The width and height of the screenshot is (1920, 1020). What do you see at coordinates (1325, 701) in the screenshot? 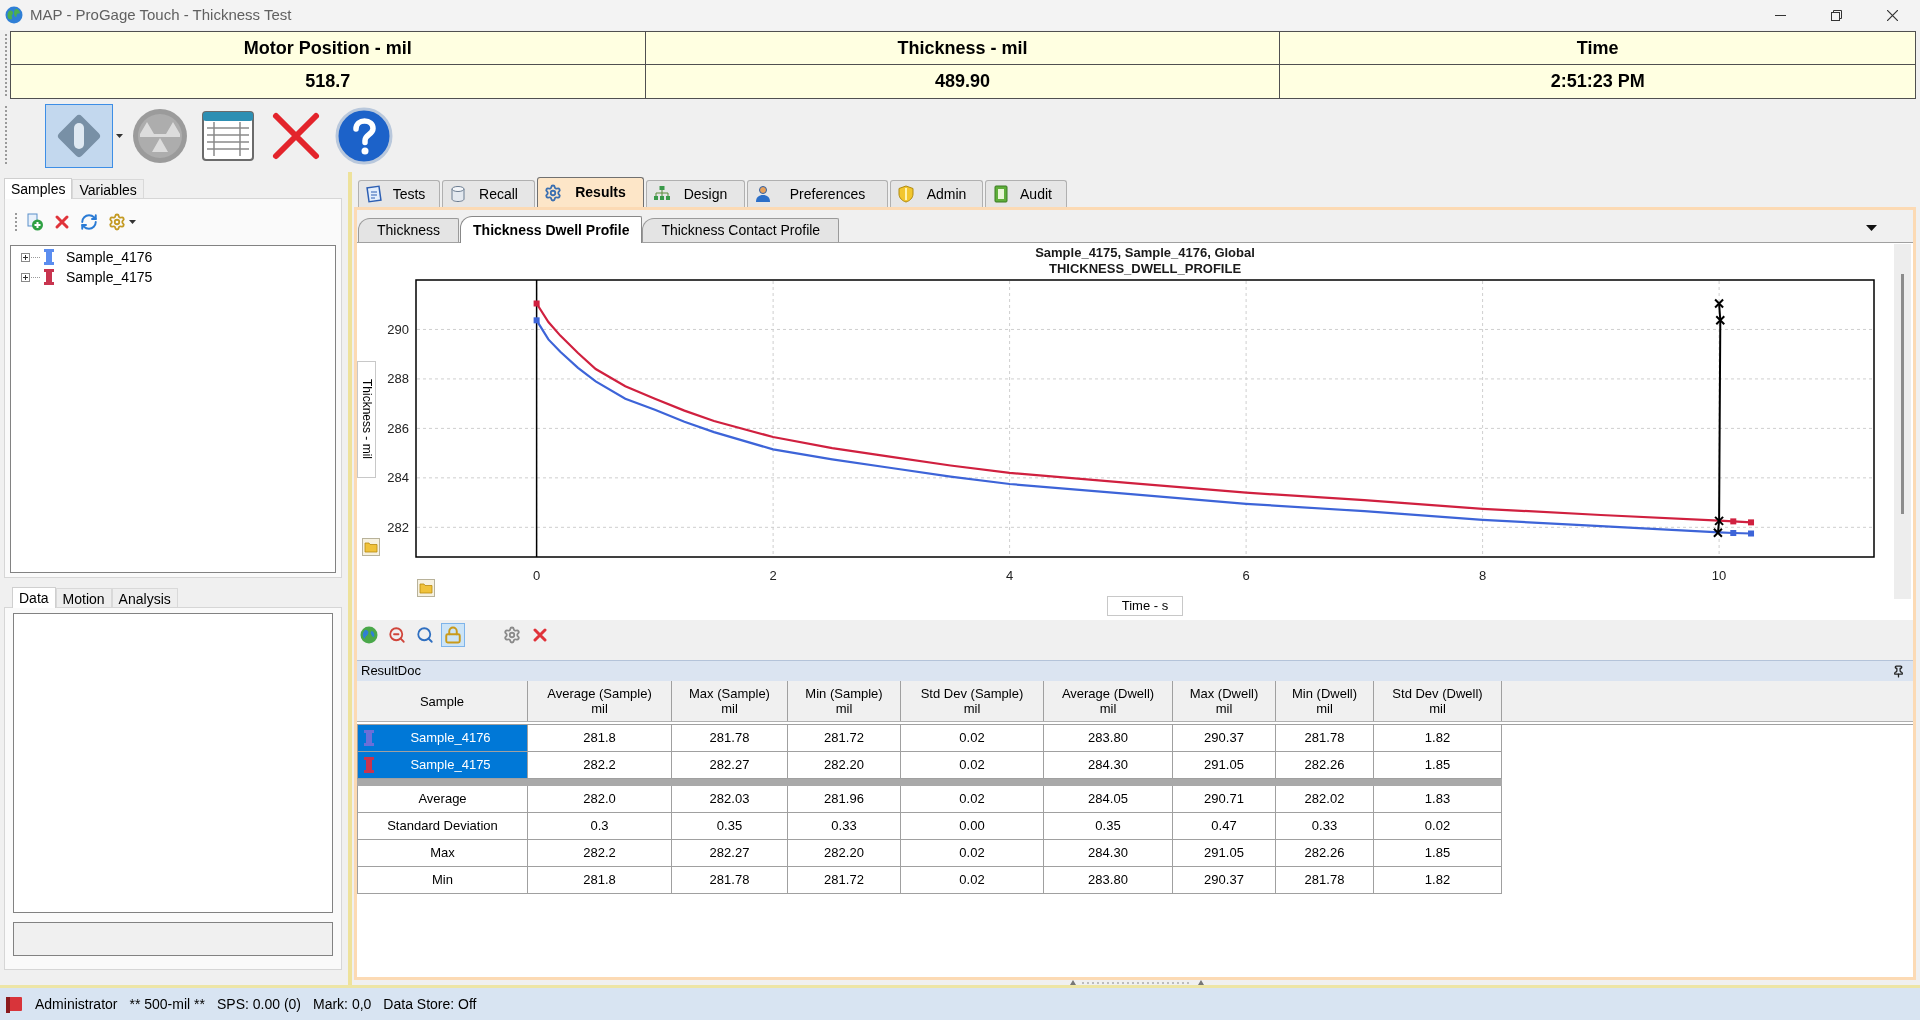
I see `column-header: Min (Dwell) mil` at bounding box center [1325, 701].